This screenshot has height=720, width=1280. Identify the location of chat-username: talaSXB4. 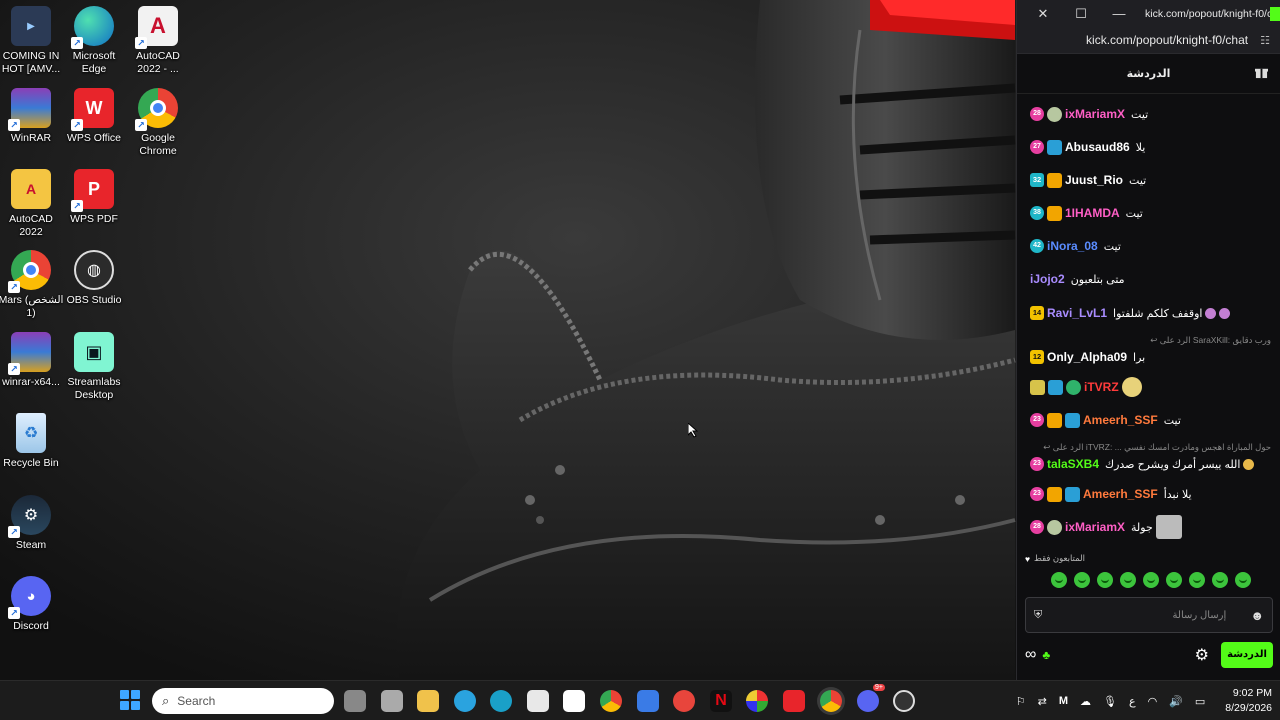
(1073, 464).